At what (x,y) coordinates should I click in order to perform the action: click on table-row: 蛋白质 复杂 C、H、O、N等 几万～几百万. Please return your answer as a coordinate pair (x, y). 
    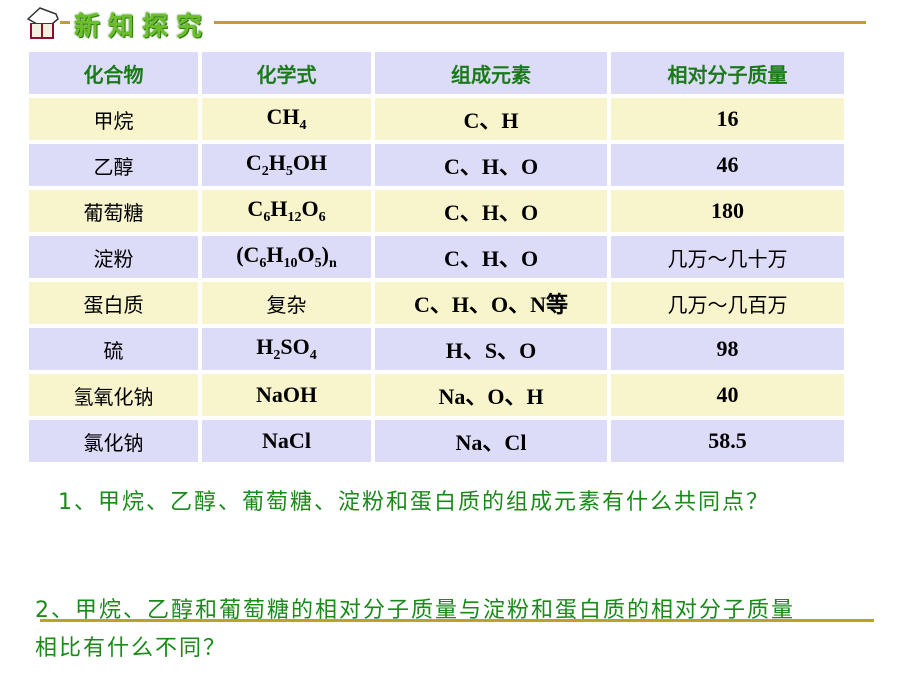
    Looking at the image, I should click on (436, 303).